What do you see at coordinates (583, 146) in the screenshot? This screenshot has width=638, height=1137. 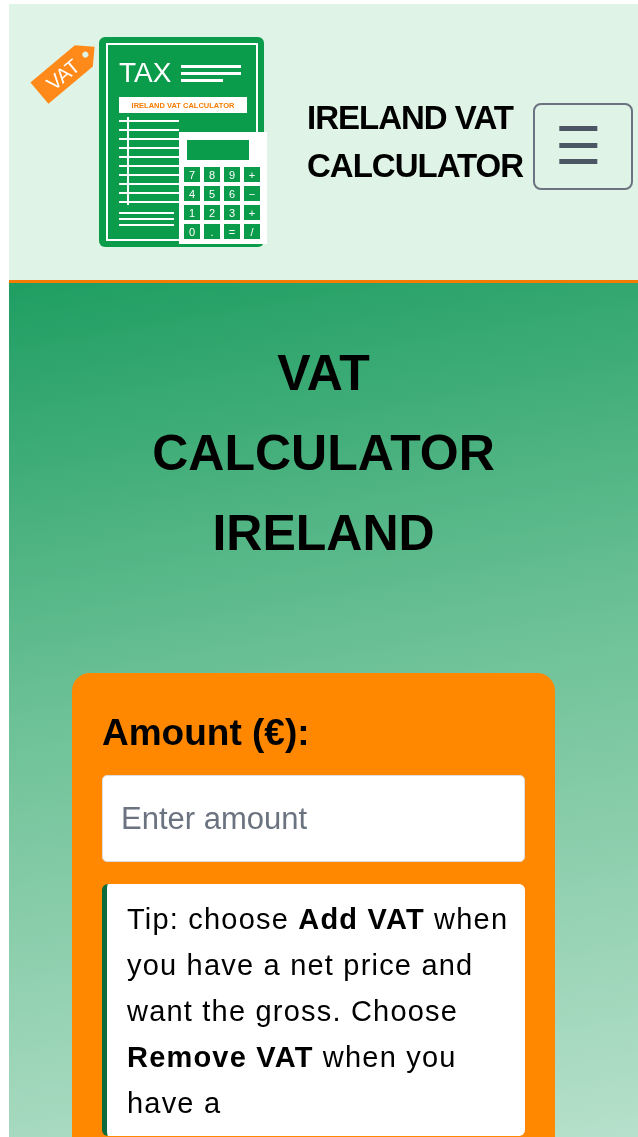 I see `menu-button: ☰` at bounding box center [583, 146].